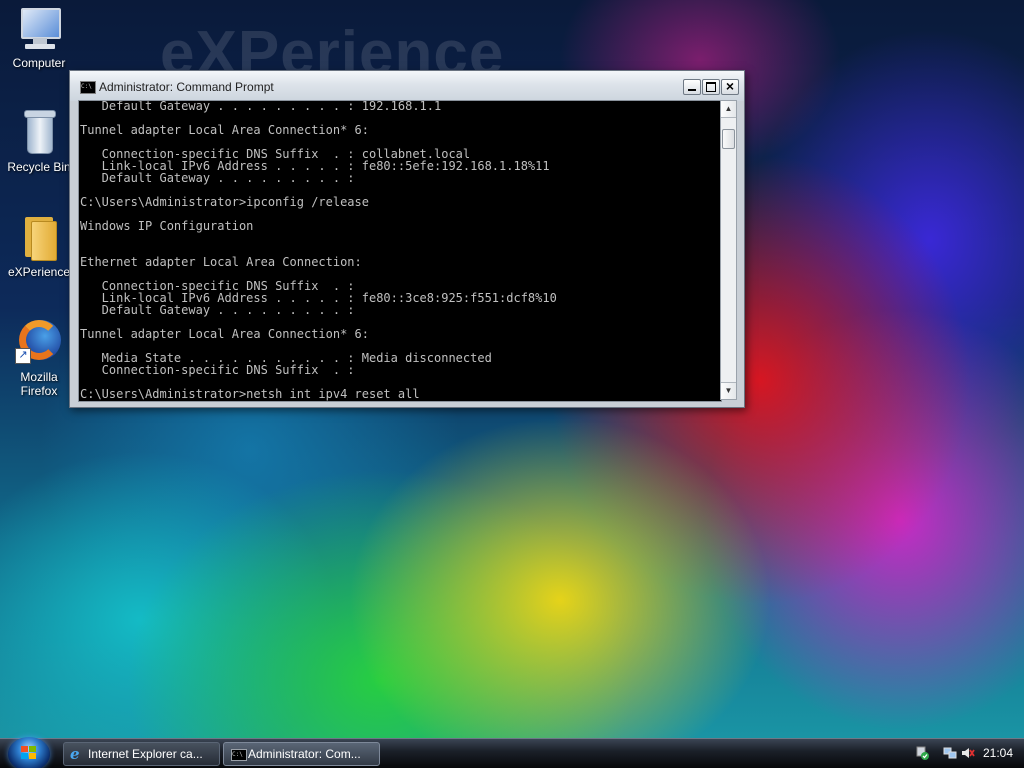 The image size is (1024, 768). Describe the element at coordinates (167, 226) in the screenshot. I see `console-line: Windows IP Configuration` at that location.